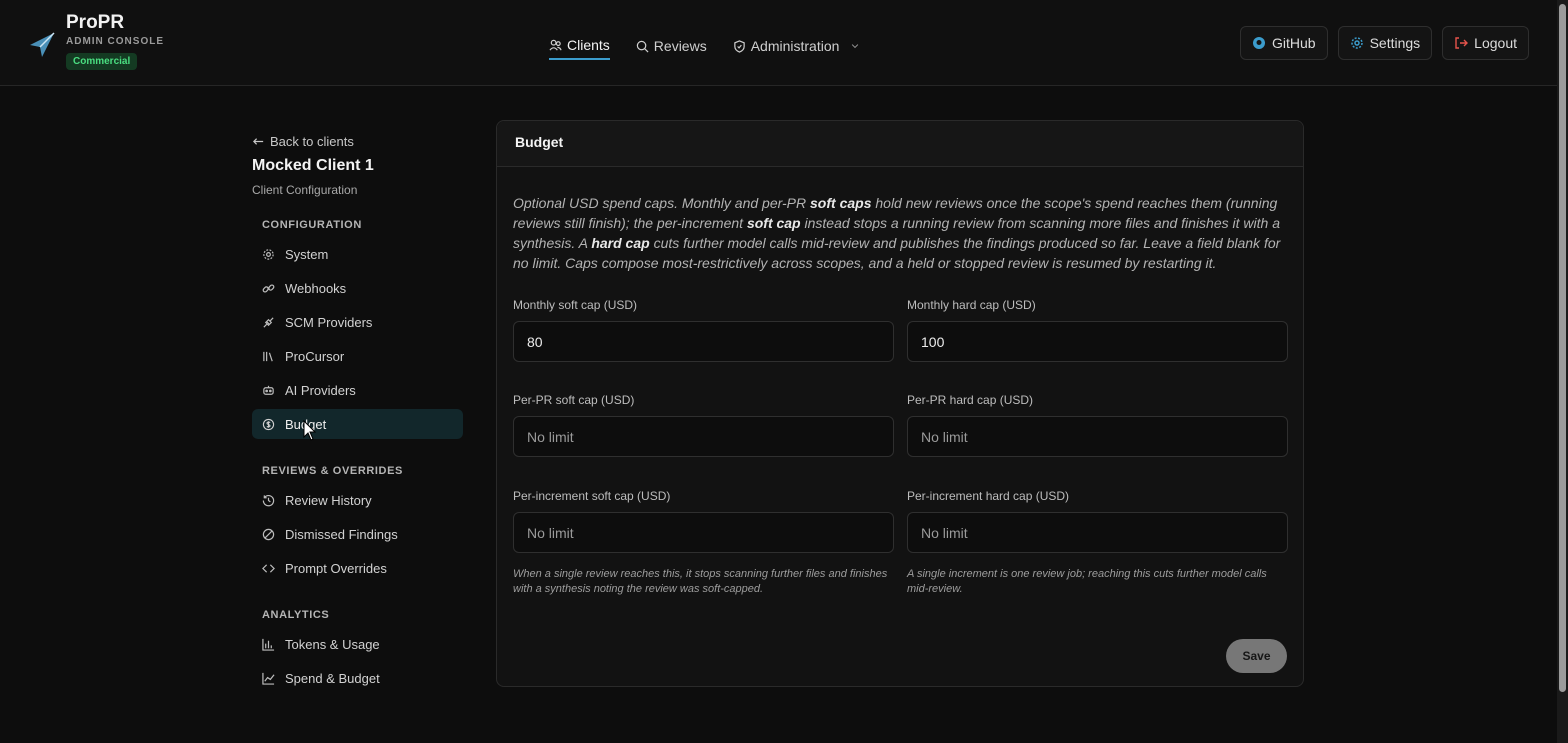  What do you see at coordinates (841, 203) in the screenshot?
I see `desc-bold: soft caps` at bounding box center [841, 203].